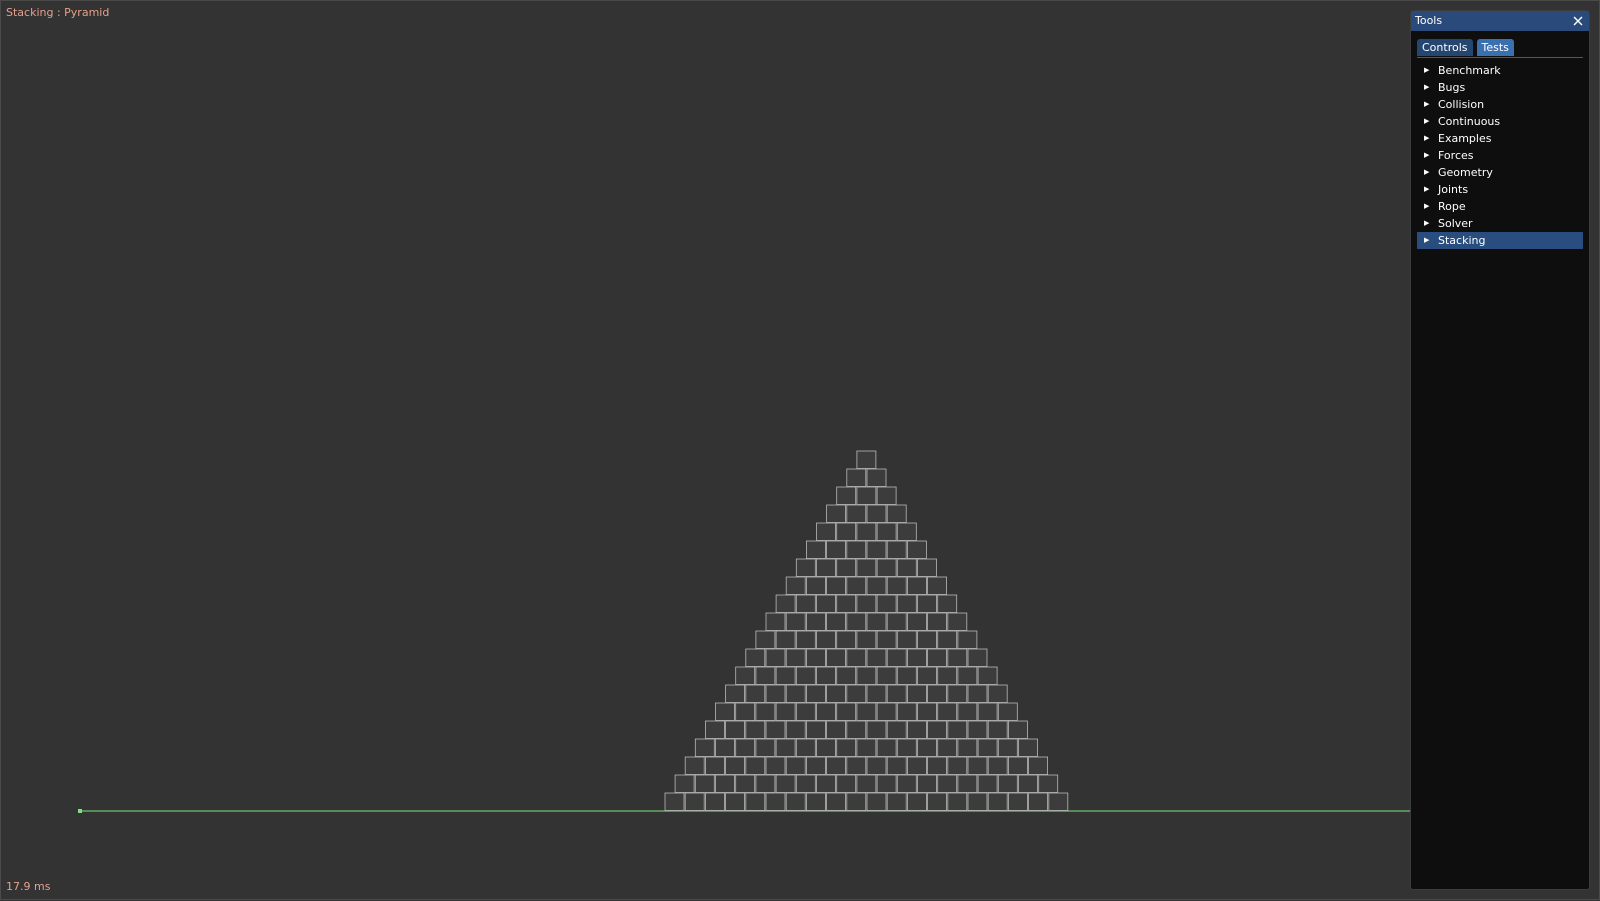 This screenshot has height=901, width=1600. Describe the element at coordinates (1445, 47) in the screenshot. I see `tab-controls: Controls` at that location.